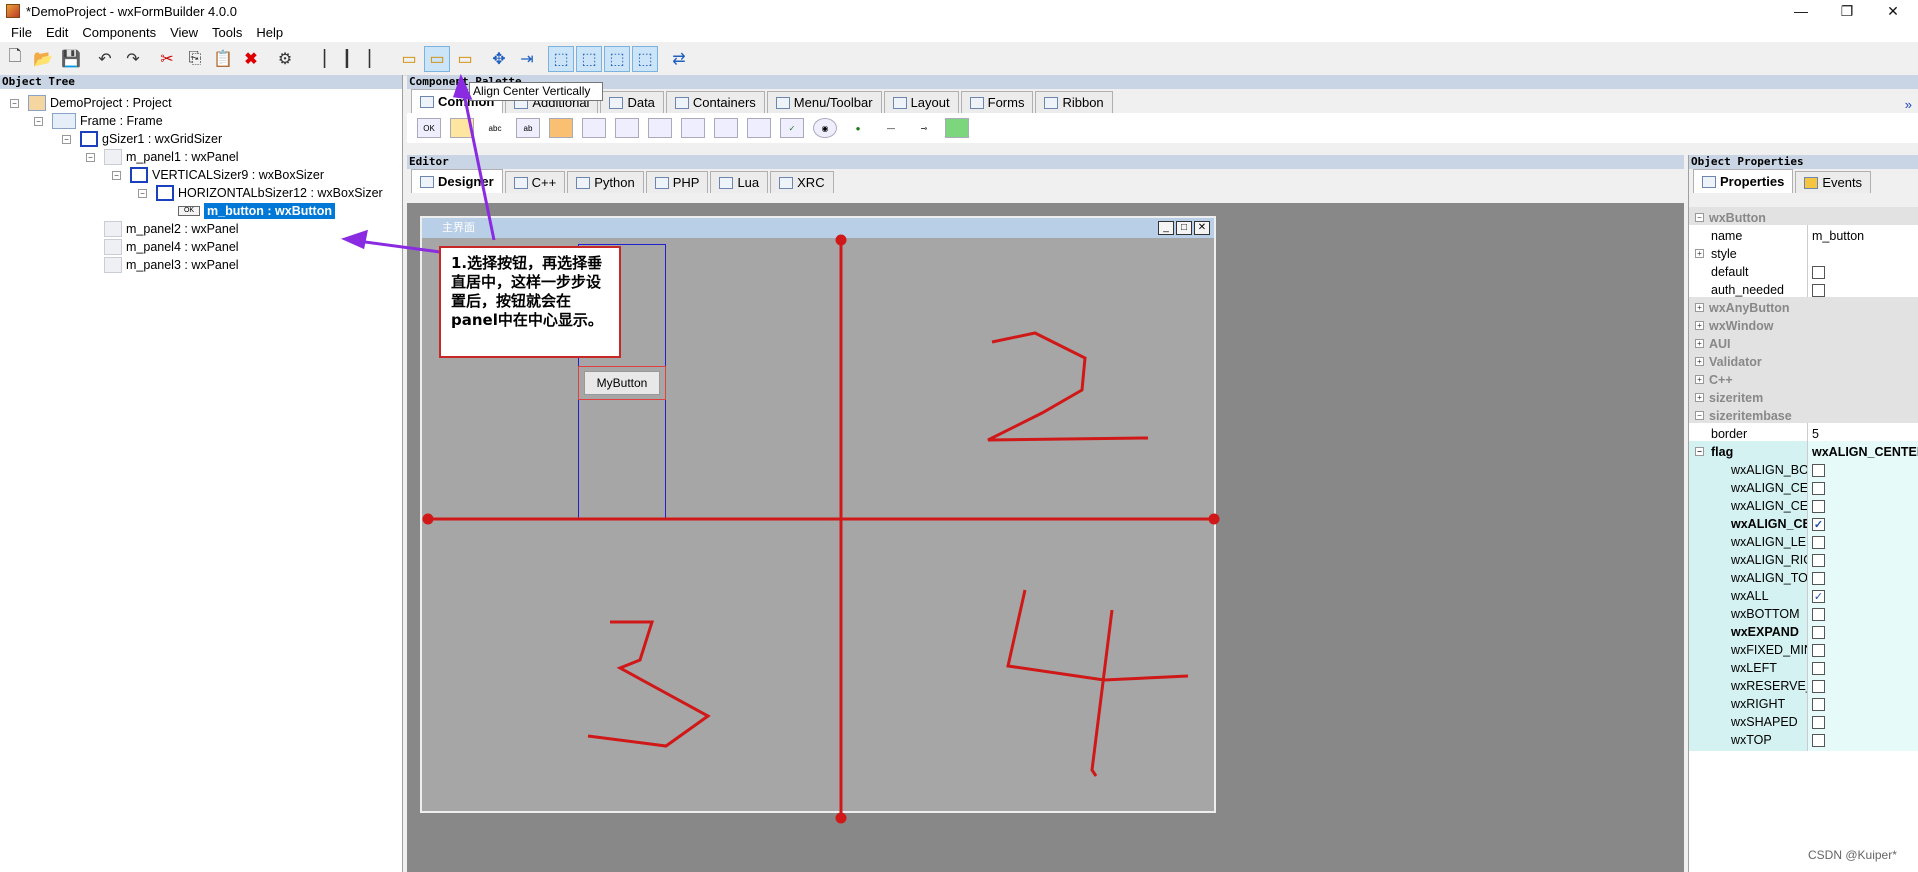  What do you see at coordinates (478, 162) in the screenshot?
I see `arrow-to-toolbar` at bounding box center [478, 162].